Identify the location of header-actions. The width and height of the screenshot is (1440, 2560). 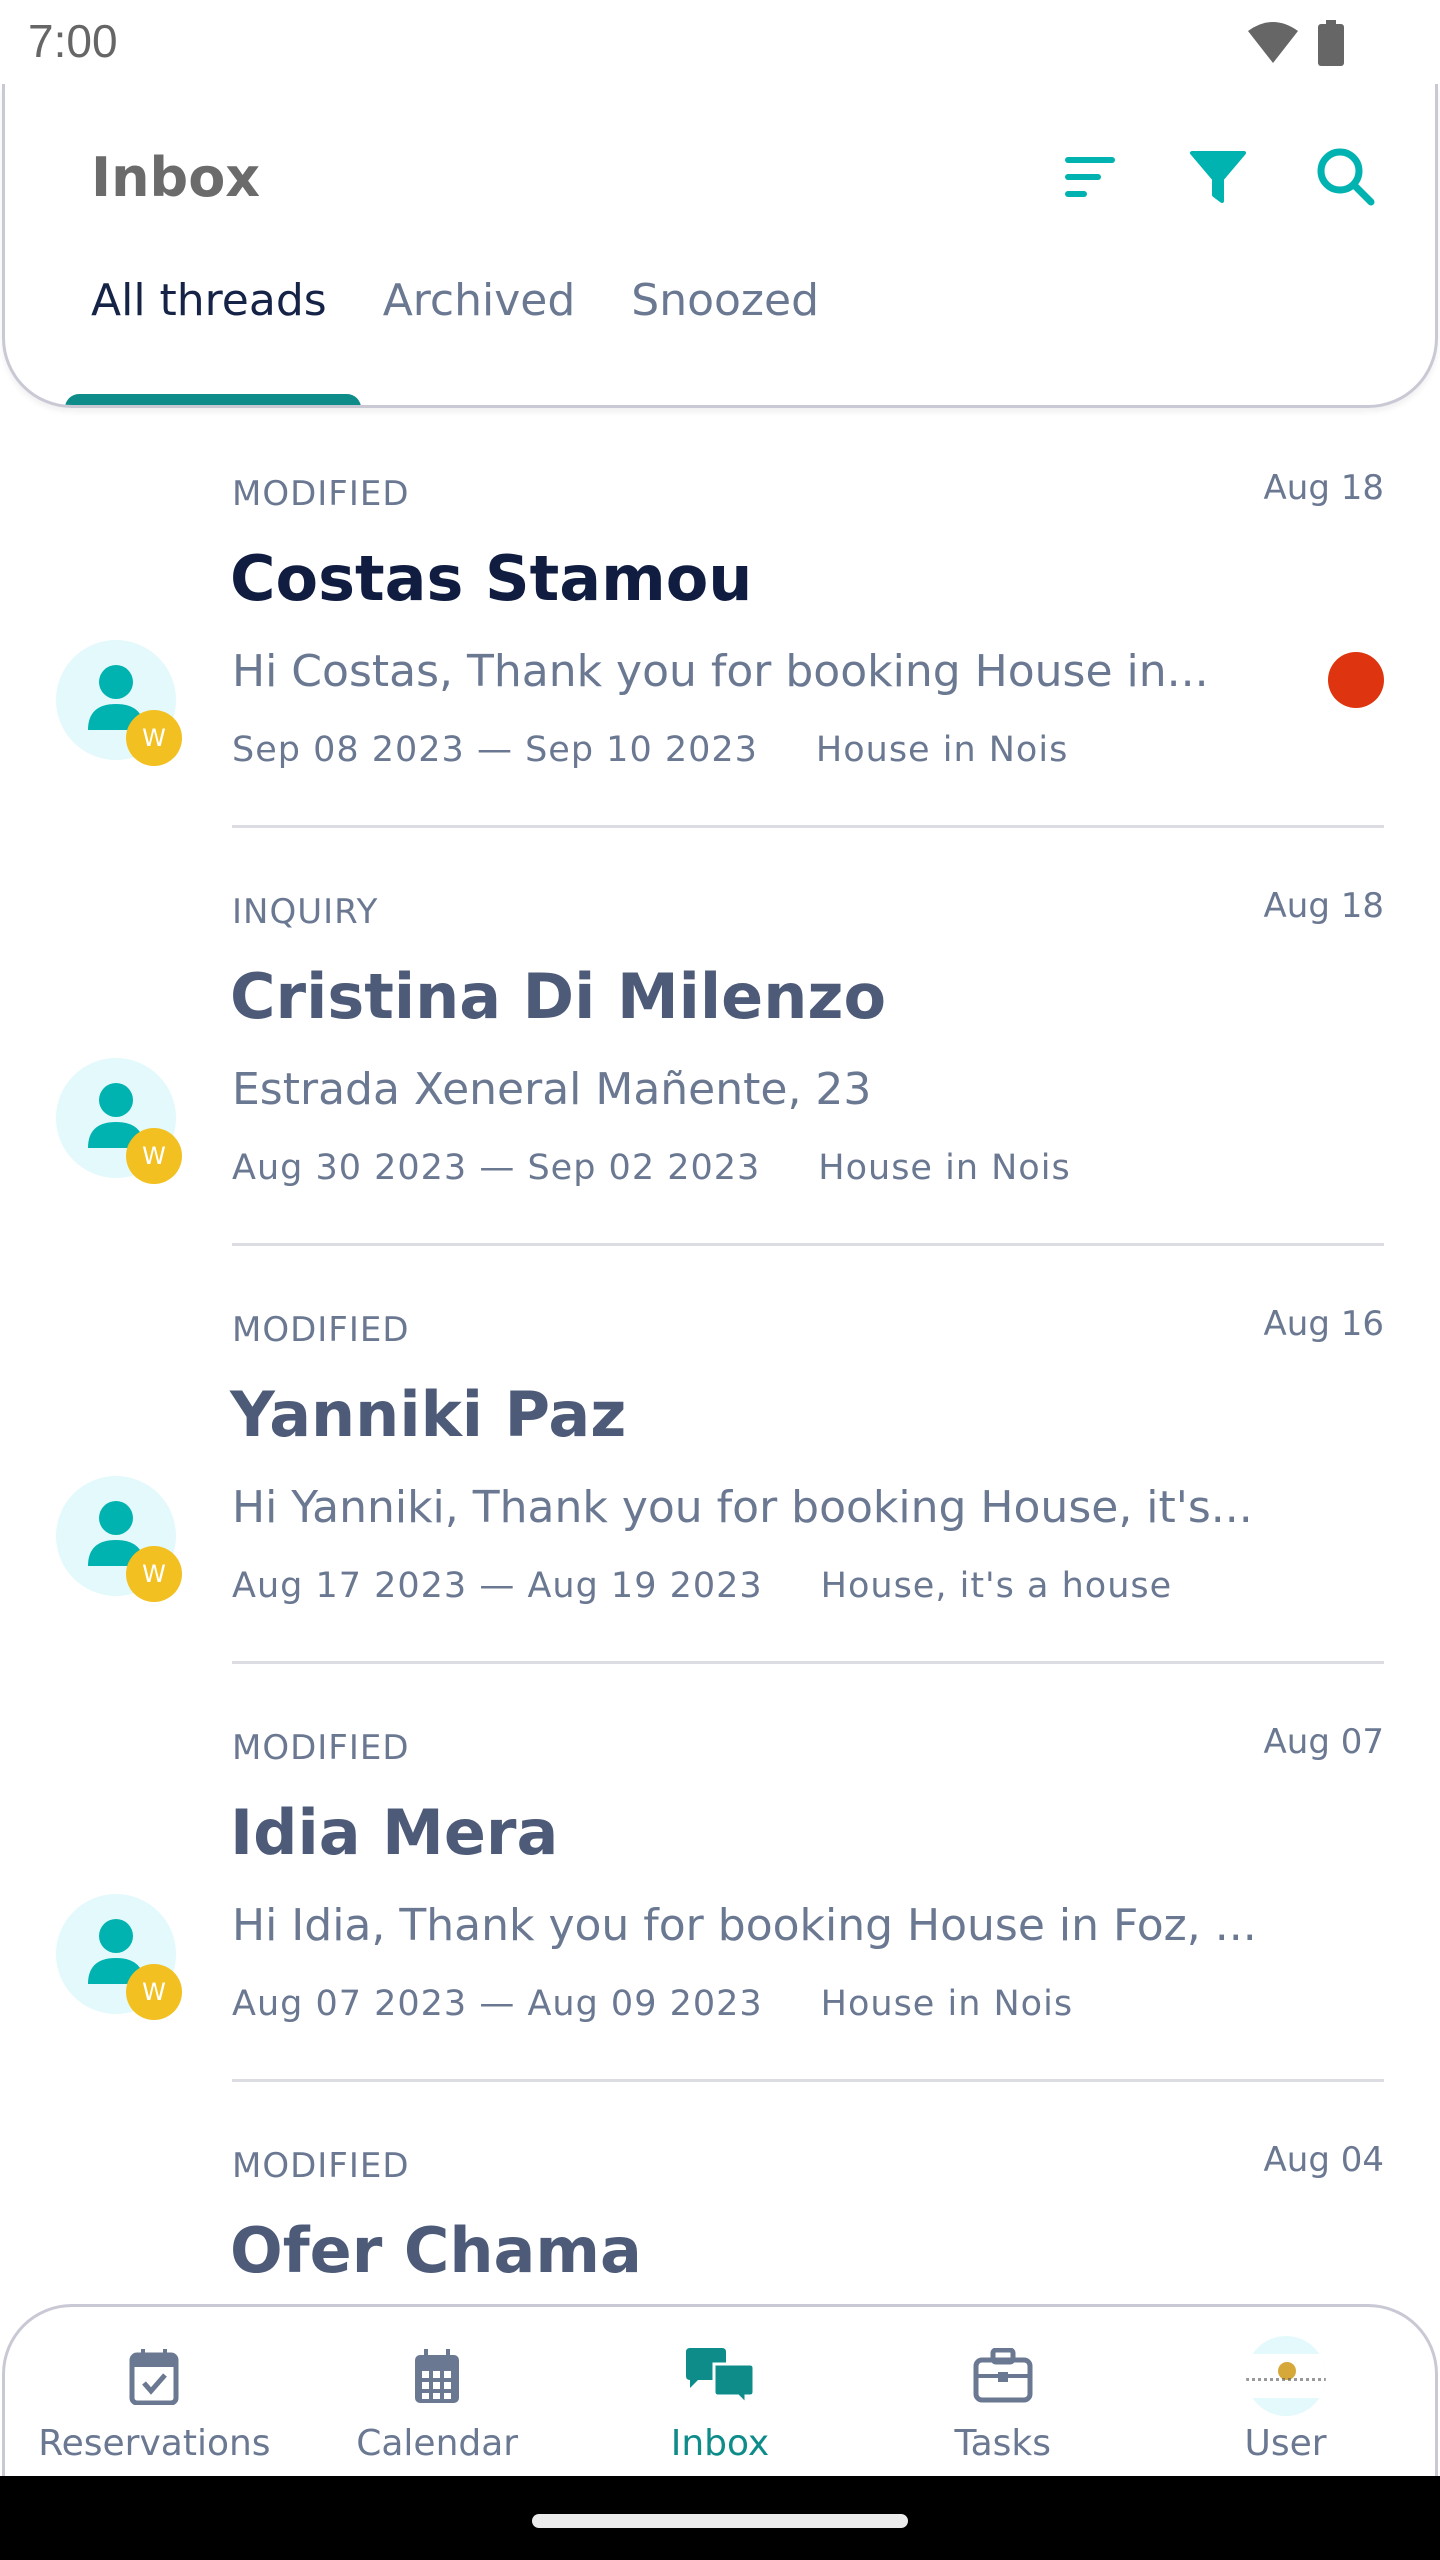
(1218, 177).